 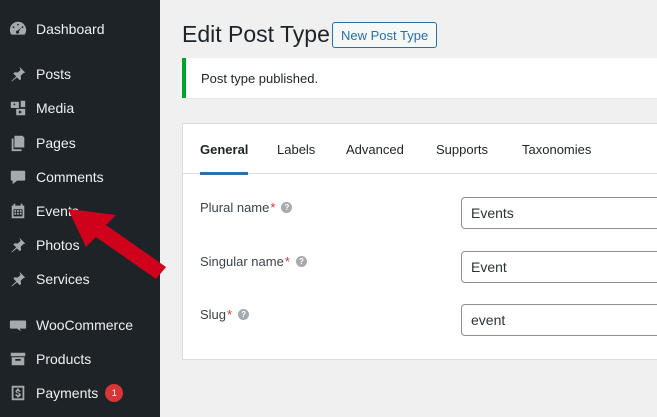 What do you see at coordinates (18, 143) in the screenshot?
I see `pages-icon` at bounding box center [18, 143].